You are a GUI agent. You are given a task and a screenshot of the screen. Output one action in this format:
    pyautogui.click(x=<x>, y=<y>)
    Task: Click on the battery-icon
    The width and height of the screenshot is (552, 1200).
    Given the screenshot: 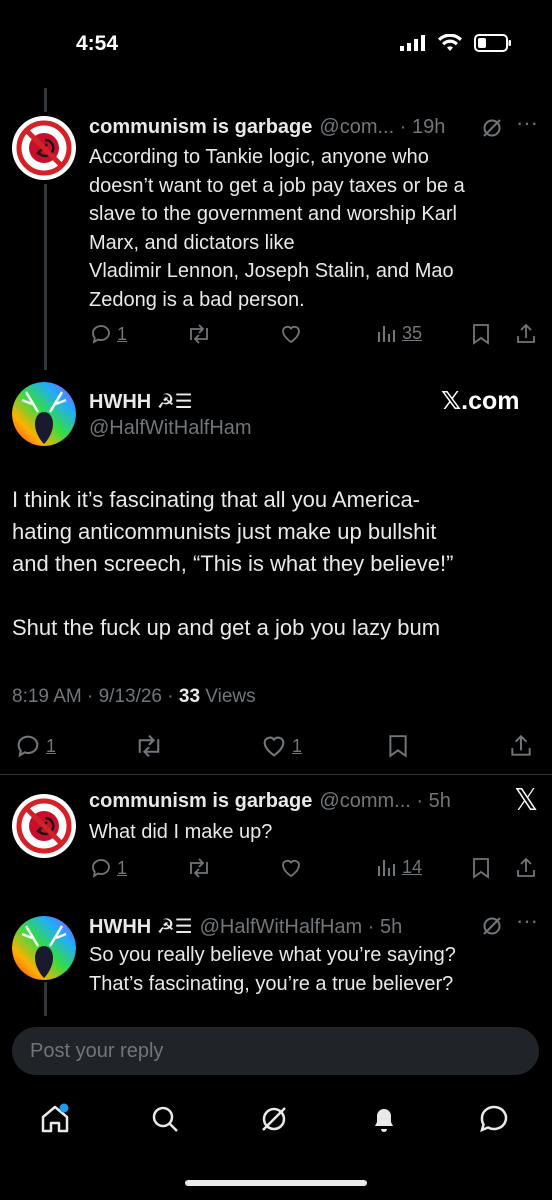 What is the action you would take?
    pyautogui.click(x=492, y=43)
    